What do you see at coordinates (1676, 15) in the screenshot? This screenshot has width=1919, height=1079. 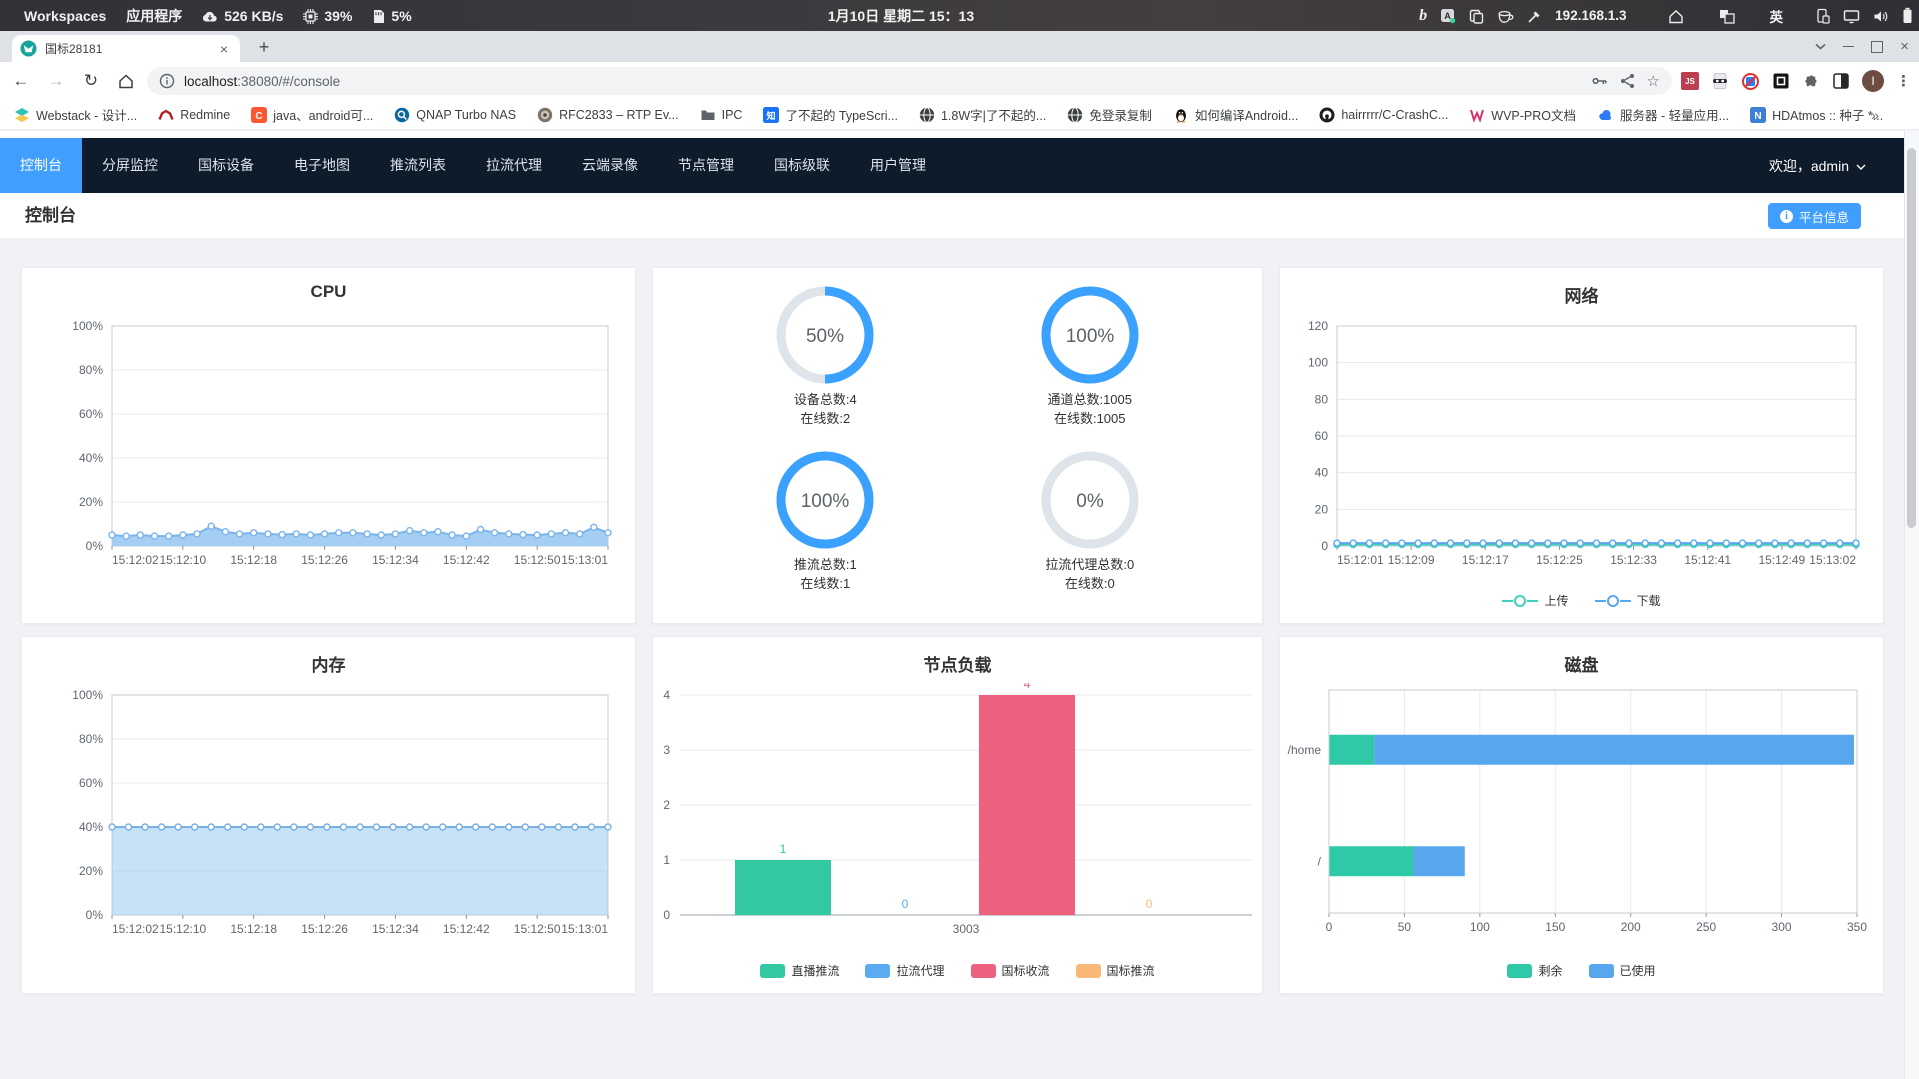 I see `home-icon` at bounding box center [1676, 15].